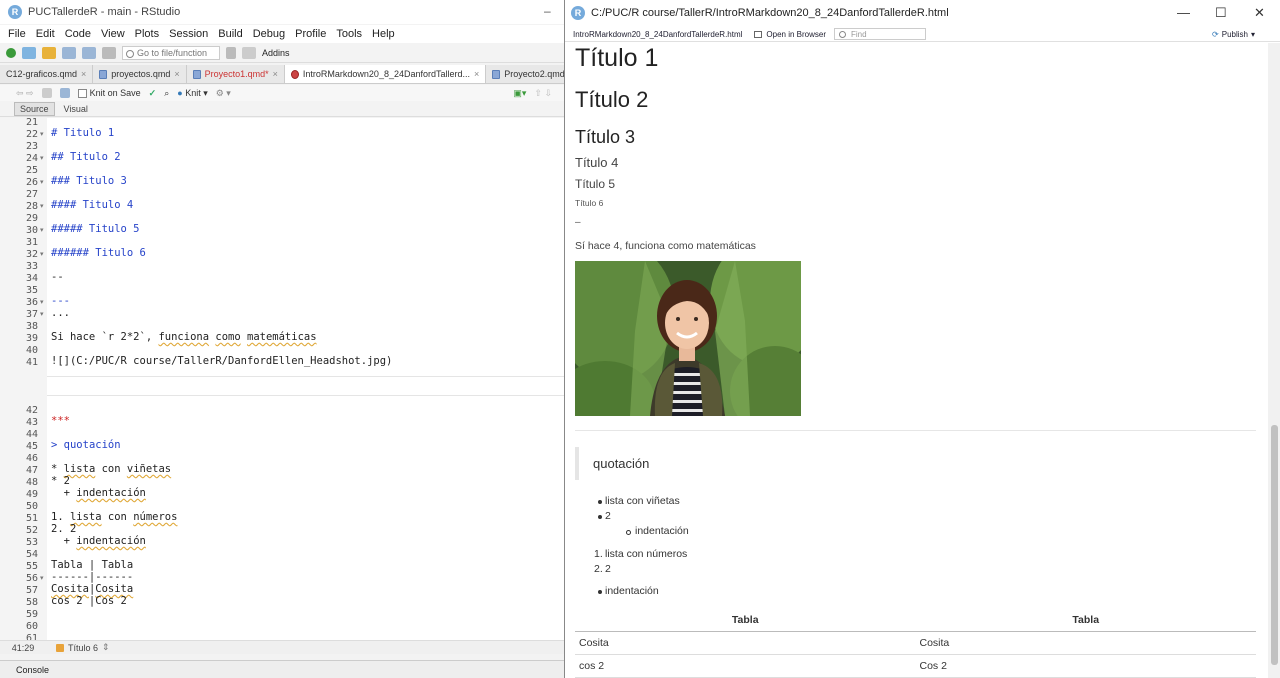  I want to click on knit-on-save-toggle: Knit on Save, so click(109, 93).